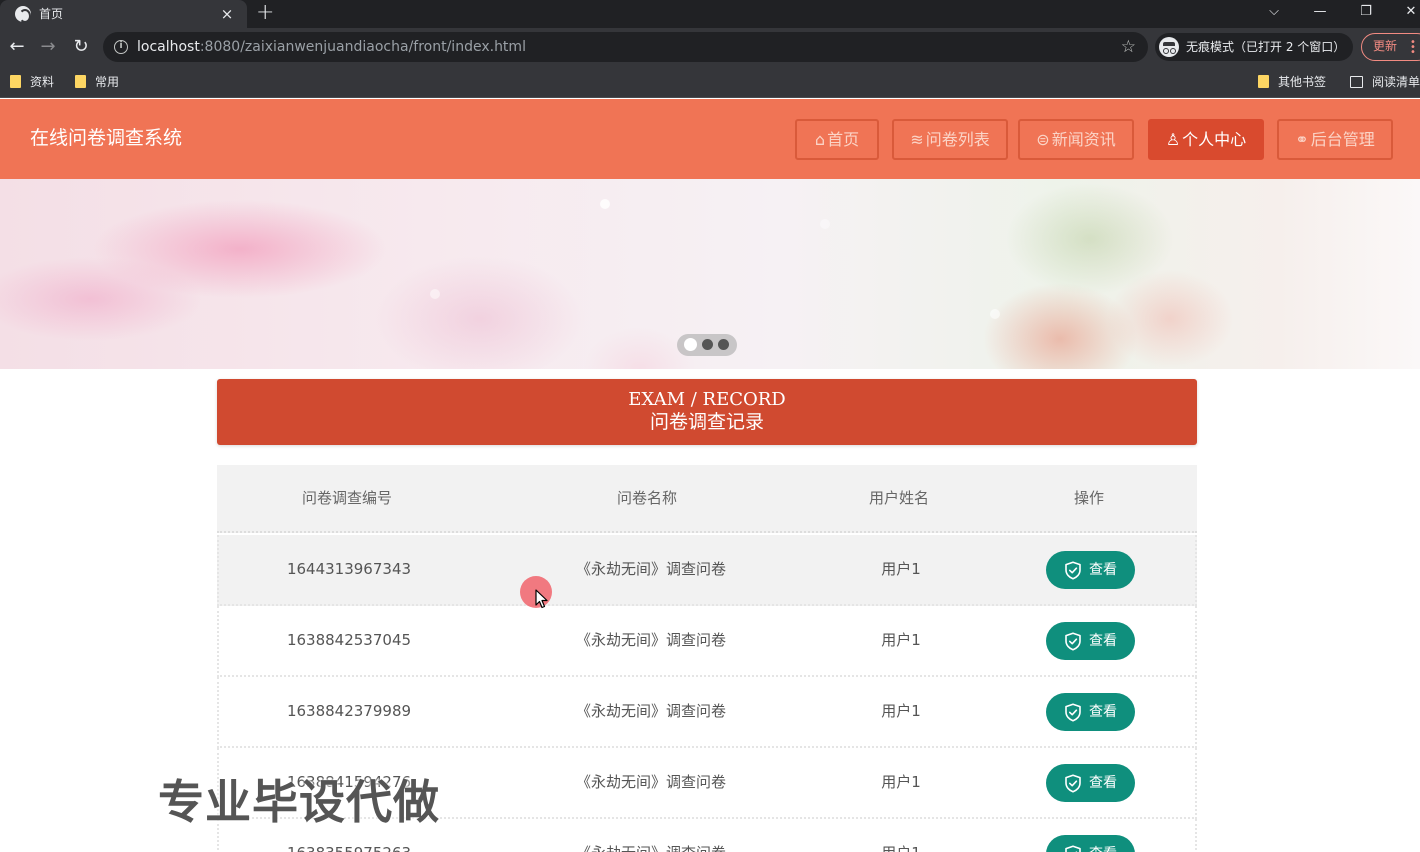 This screenshot has width=1420, height=852. Describe the element at coordinates (1043, 139) in the screenshot. I see `news-icon: ⊜` at that location.